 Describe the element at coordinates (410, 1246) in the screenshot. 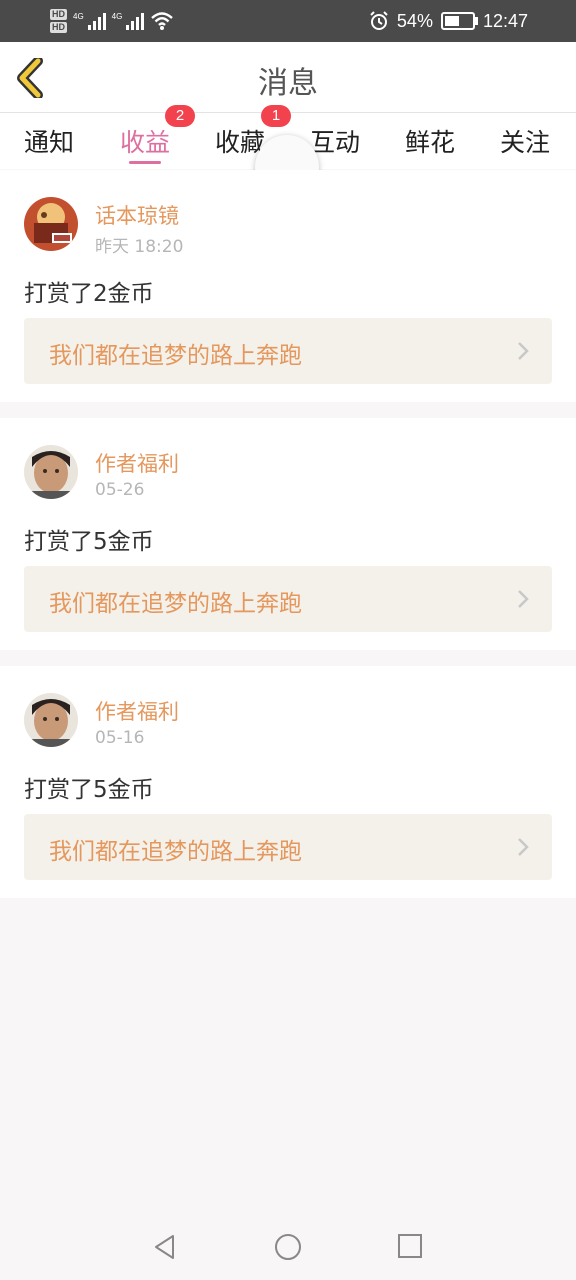

I see `recents-square-icon` at that location.